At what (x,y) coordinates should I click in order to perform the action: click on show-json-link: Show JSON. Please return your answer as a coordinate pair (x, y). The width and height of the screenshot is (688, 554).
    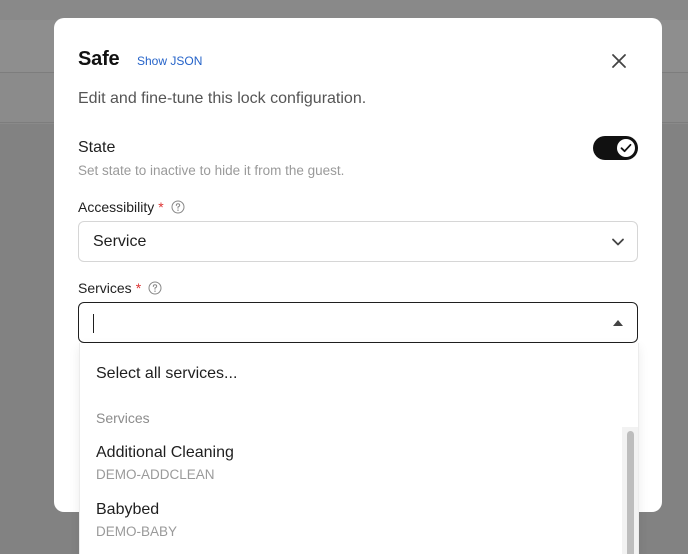
    Looking at the image, I should click on (169, 61).